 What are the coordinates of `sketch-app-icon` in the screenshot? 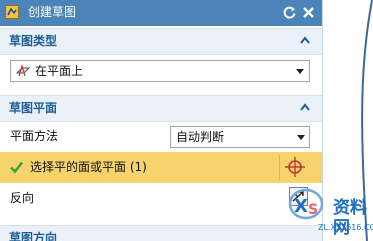 It's located at (12, 12).